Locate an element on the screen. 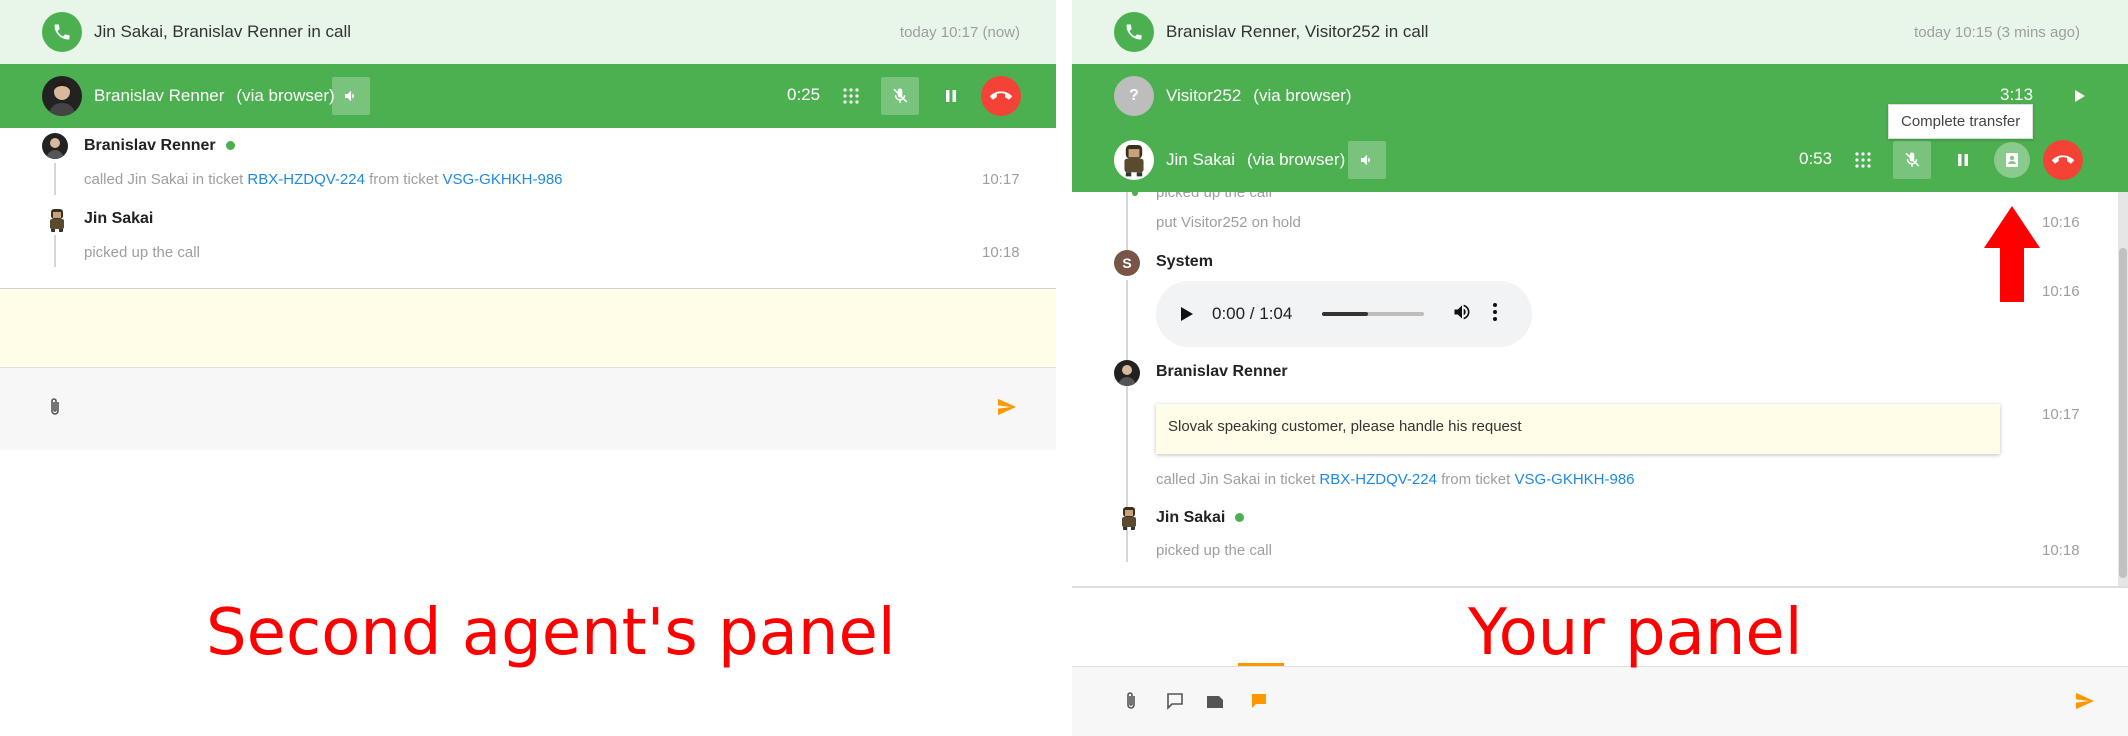  chat-icon is located at coordinates (1175, 703).